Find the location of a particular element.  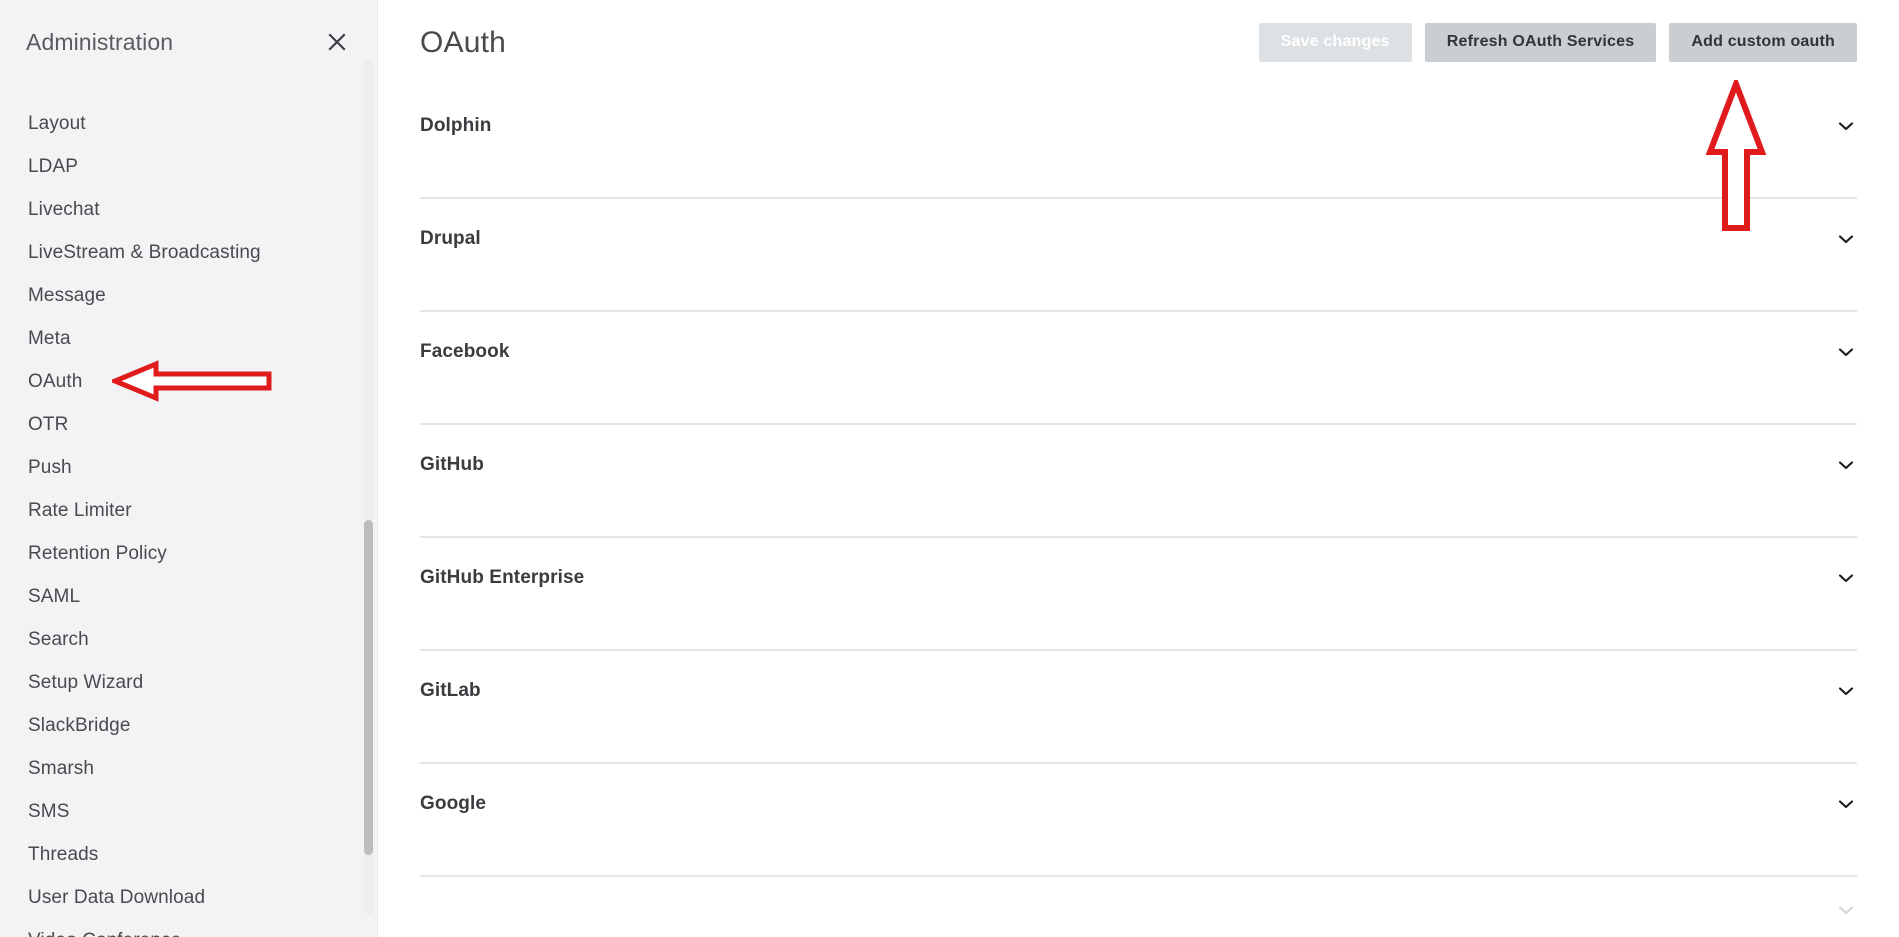

oauth-service-row: Drupal is located at coordinates (1138, 255).